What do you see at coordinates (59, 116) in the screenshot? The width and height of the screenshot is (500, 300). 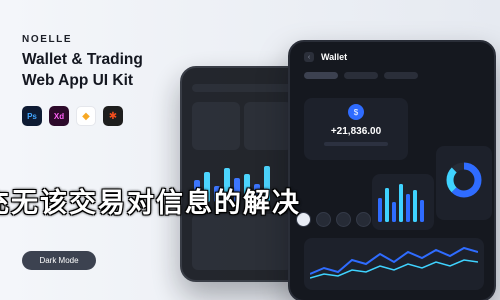 I see `xd-icon: Xd` at bounding box center [59, 116].